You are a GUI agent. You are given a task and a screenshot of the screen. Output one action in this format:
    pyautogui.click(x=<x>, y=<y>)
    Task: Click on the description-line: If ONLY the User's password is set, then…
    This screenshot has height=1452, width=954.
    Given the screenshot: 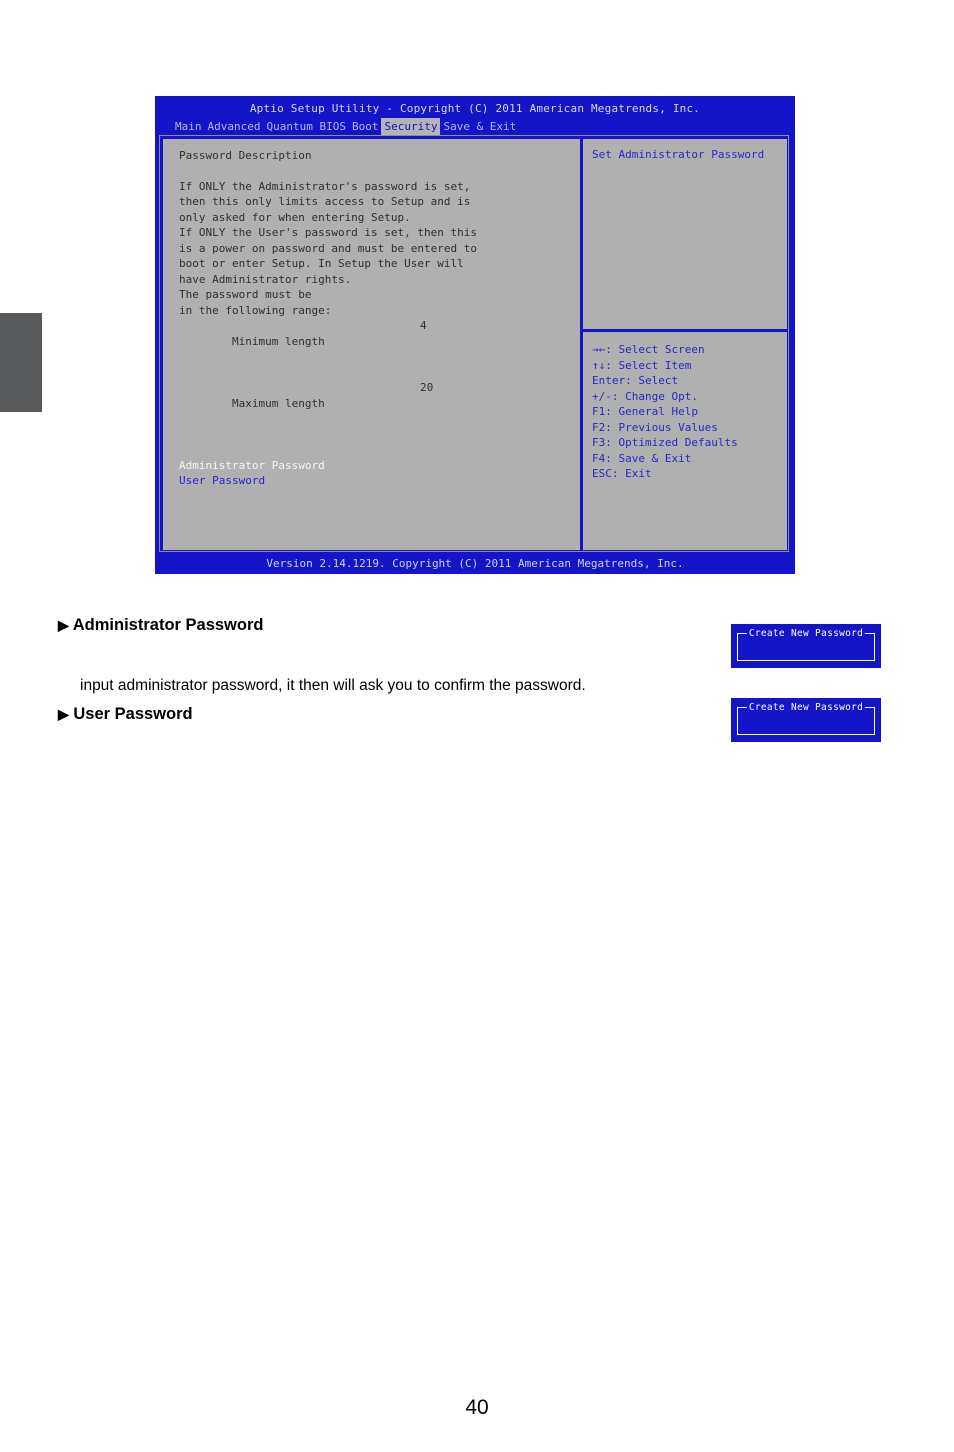 What is the action you would take?
    pyautogui.click(x=328, y=232)
    